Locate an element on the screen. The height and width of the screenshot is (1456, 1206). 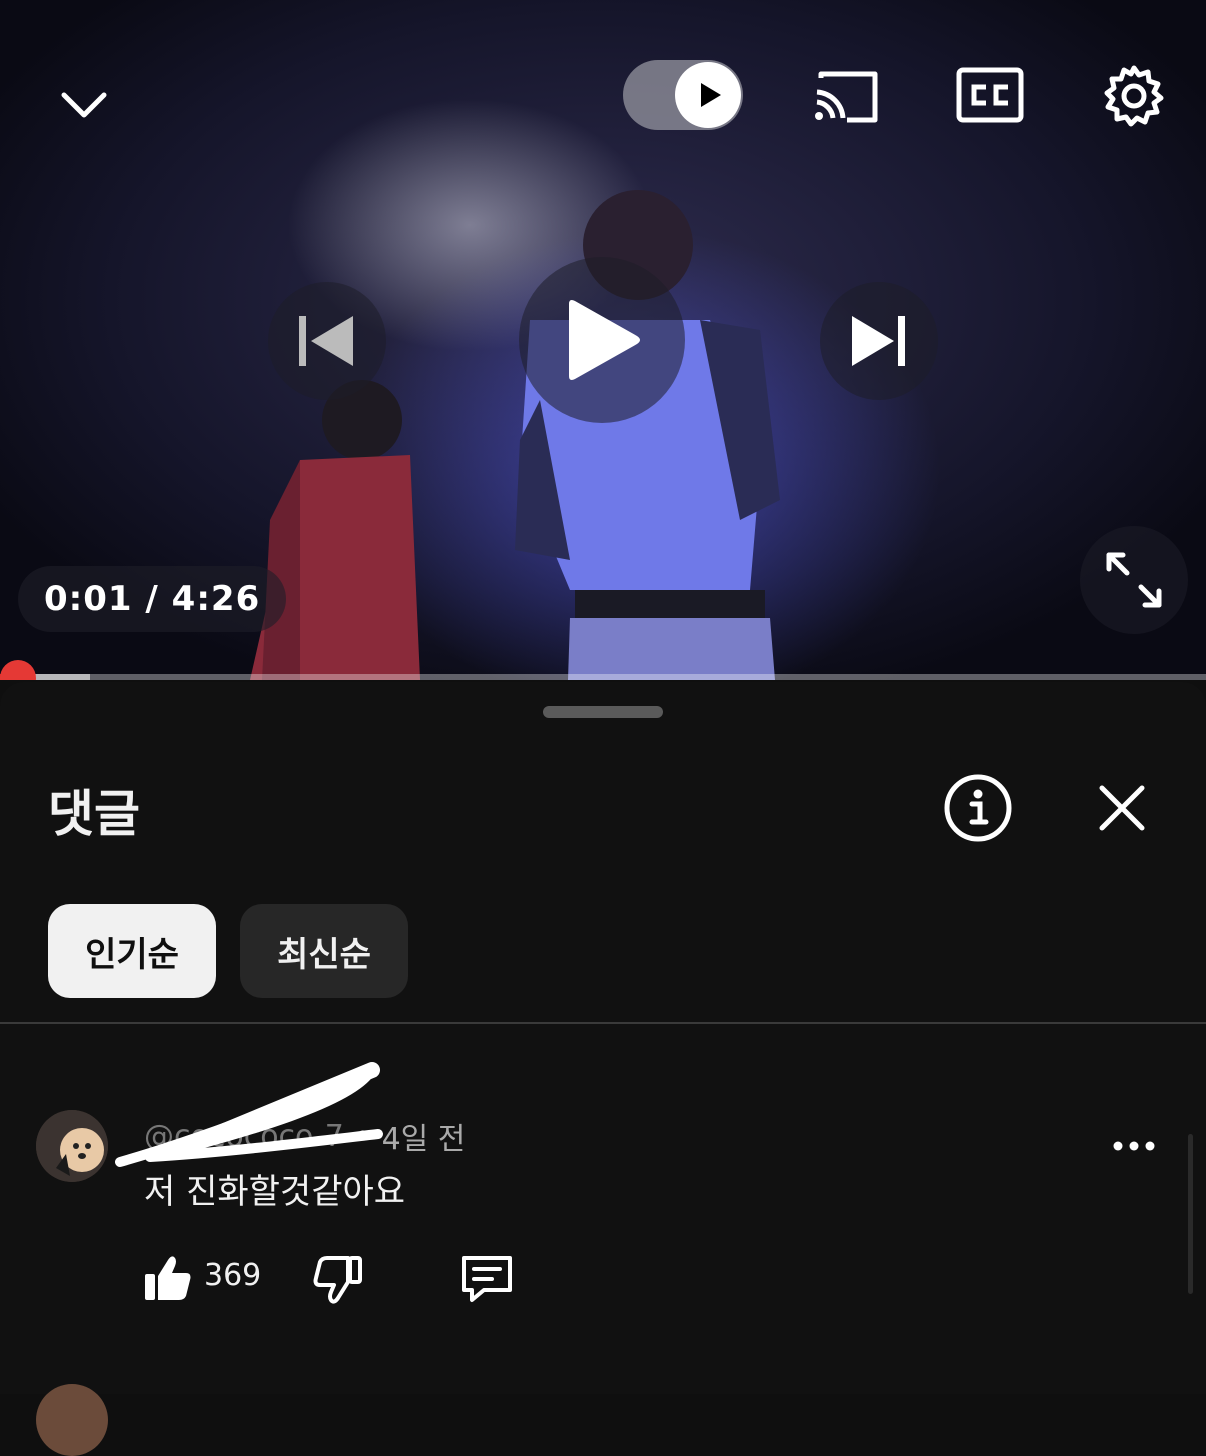
captions-button is located at coordinates (990, 95).